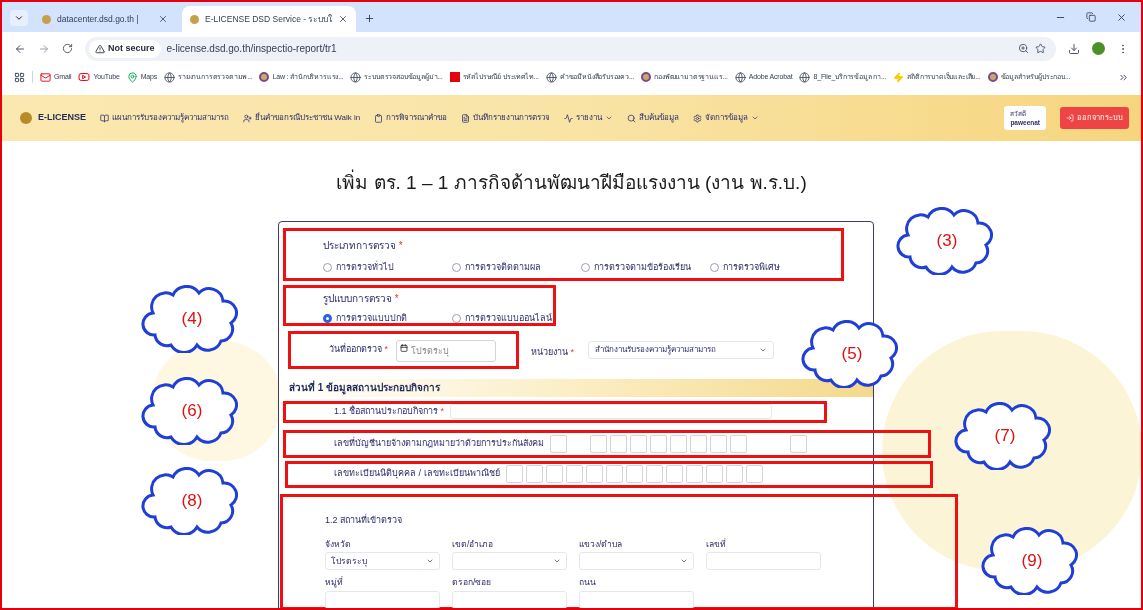 Image resolution: width=1143 pixels, height=610 pixels. Describe the element at coordinates (387, 267) in the screenshot. I see `radio-option: การตรวจทั่วไป` at that location.